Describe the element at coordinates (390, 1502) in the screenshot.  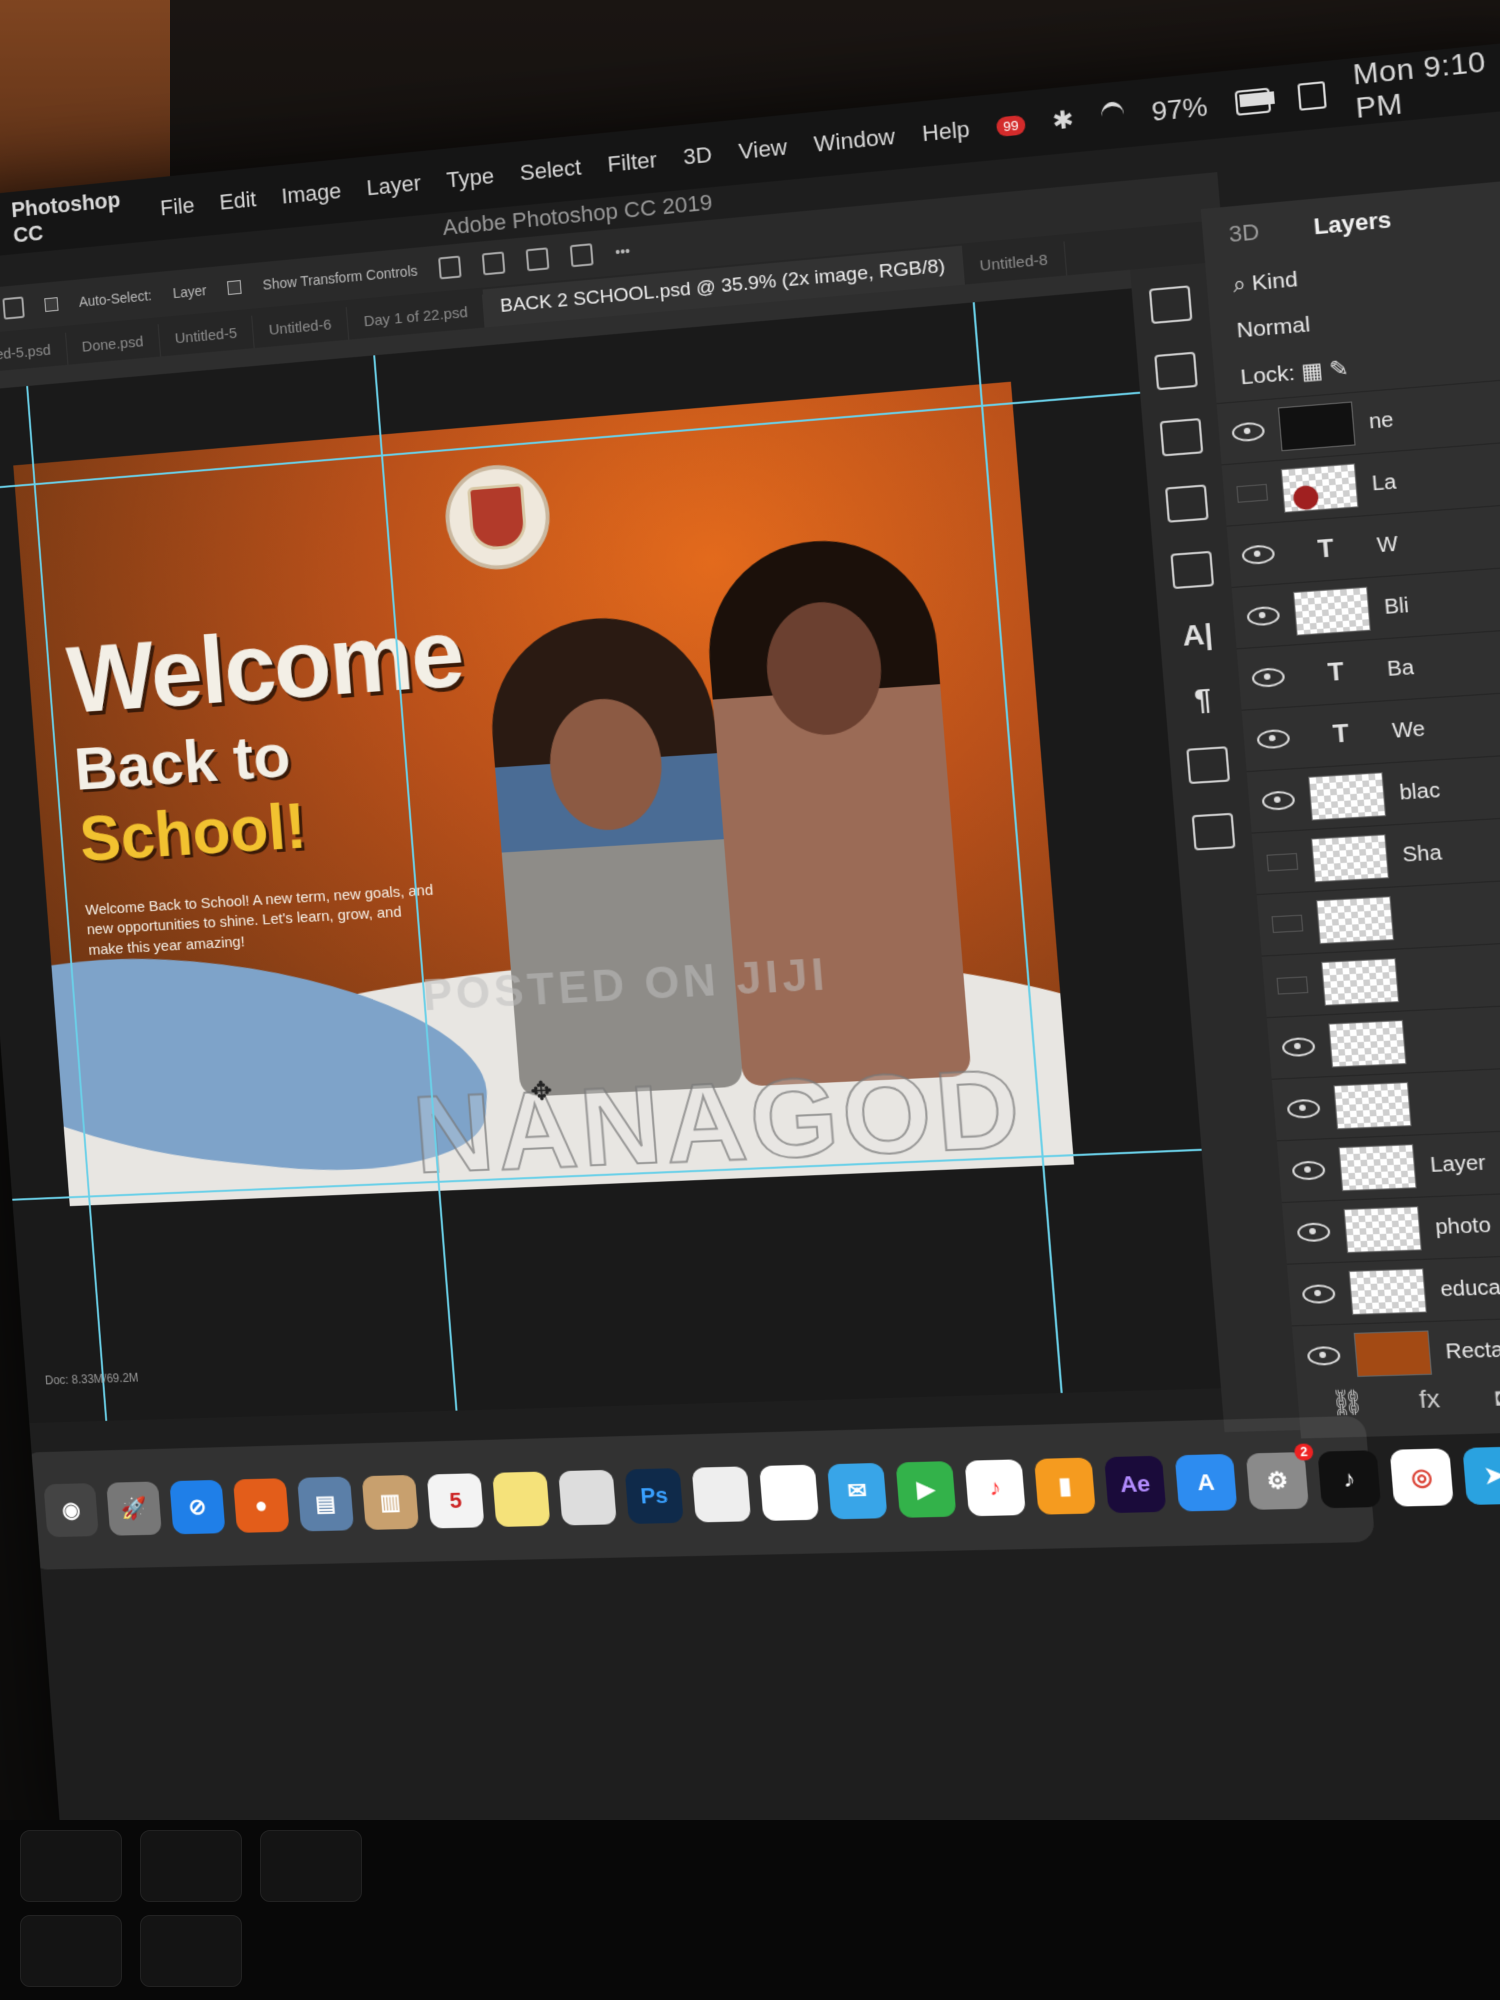
I see `notes-folder-icon: ▥` at that location.